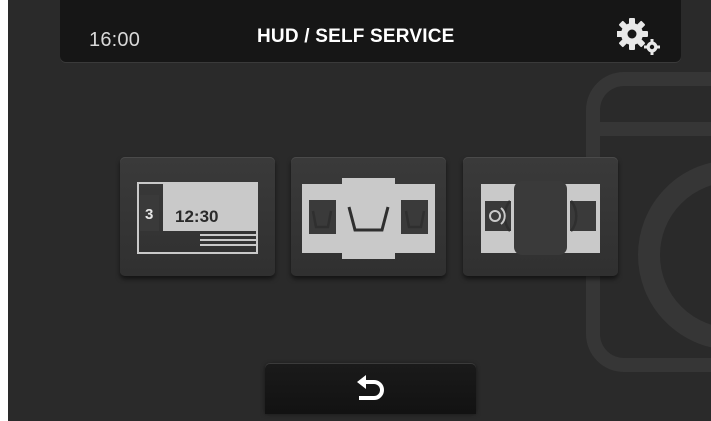 The height and width of the screenshot is (421, 711). What do you see at coordinates (115, 40) in the screenshot?
I see `clock: 16:00` at bounding box center [115, 40].